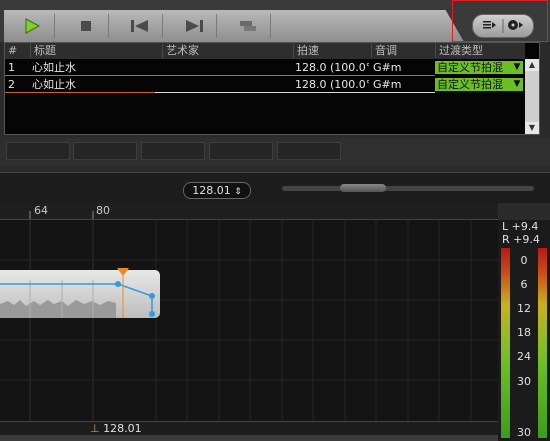 Image resolution: width=550 pixels, height=441 pixels. I want to click on transport-controls, so click(234, 26).